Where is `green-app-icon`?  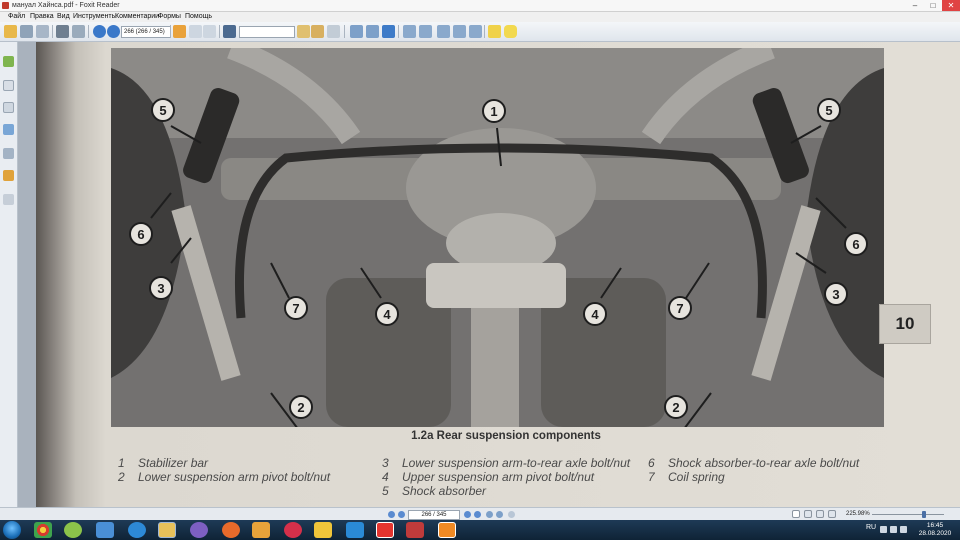
green-app-icon is located at coordinates (73, 530).